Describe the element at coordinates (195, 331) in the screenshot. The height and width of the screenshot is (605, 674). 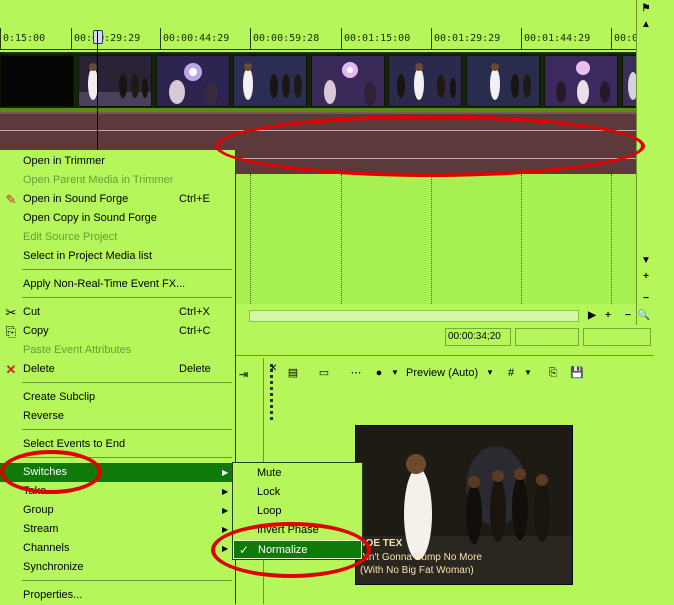
I see `menu-item-shortcut: Ctrl+C` at that location.